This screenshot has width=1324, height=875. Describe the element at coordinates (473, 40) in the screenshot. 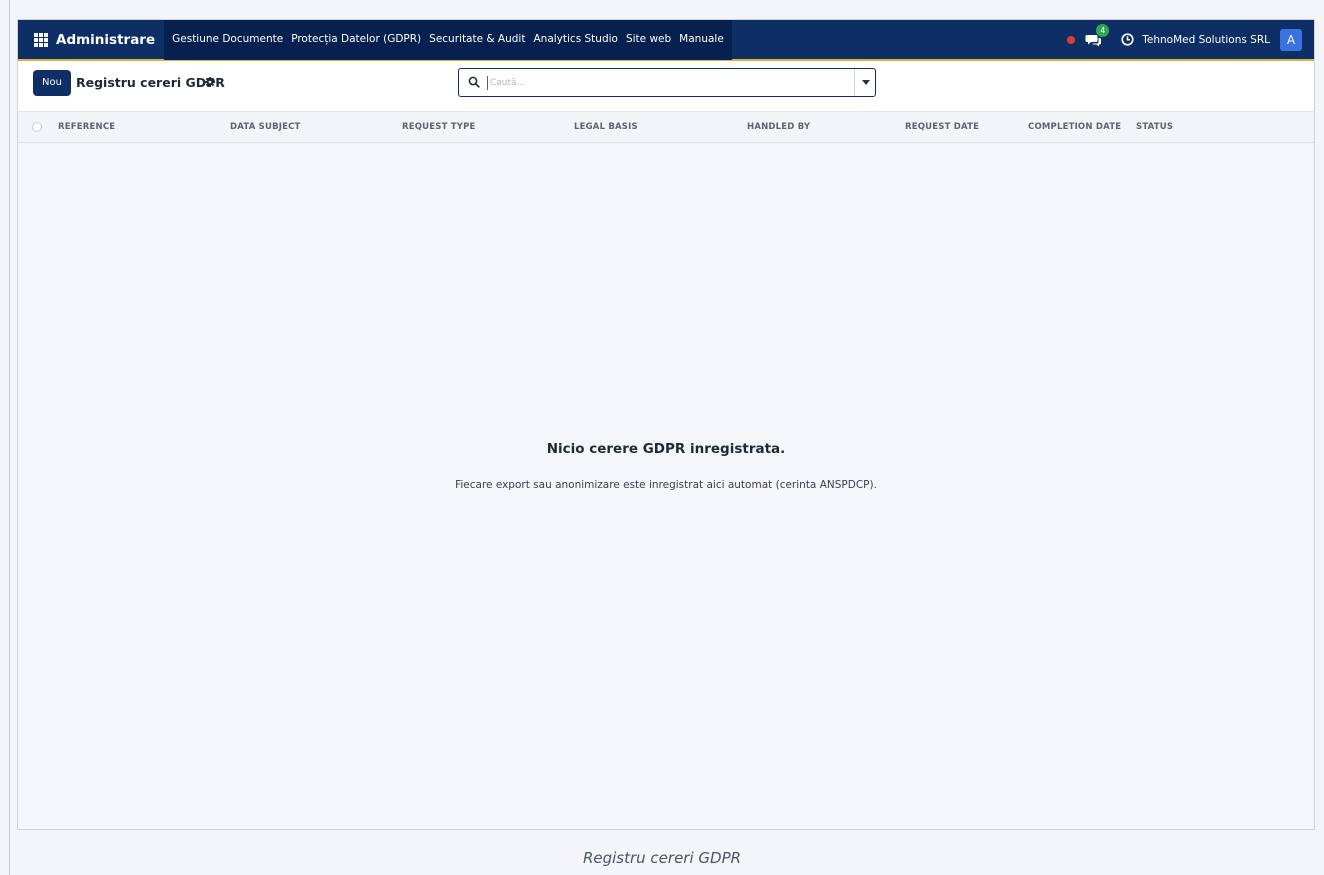

I see `menu-item-securitate-audit: Securitate & Audit` at that location.